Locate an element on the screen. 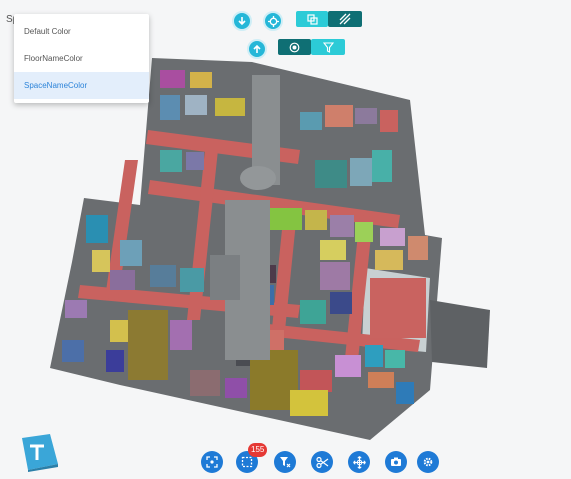 This screenshot has width=571, height=479. focus-icon is located at coordinates (212, 462).